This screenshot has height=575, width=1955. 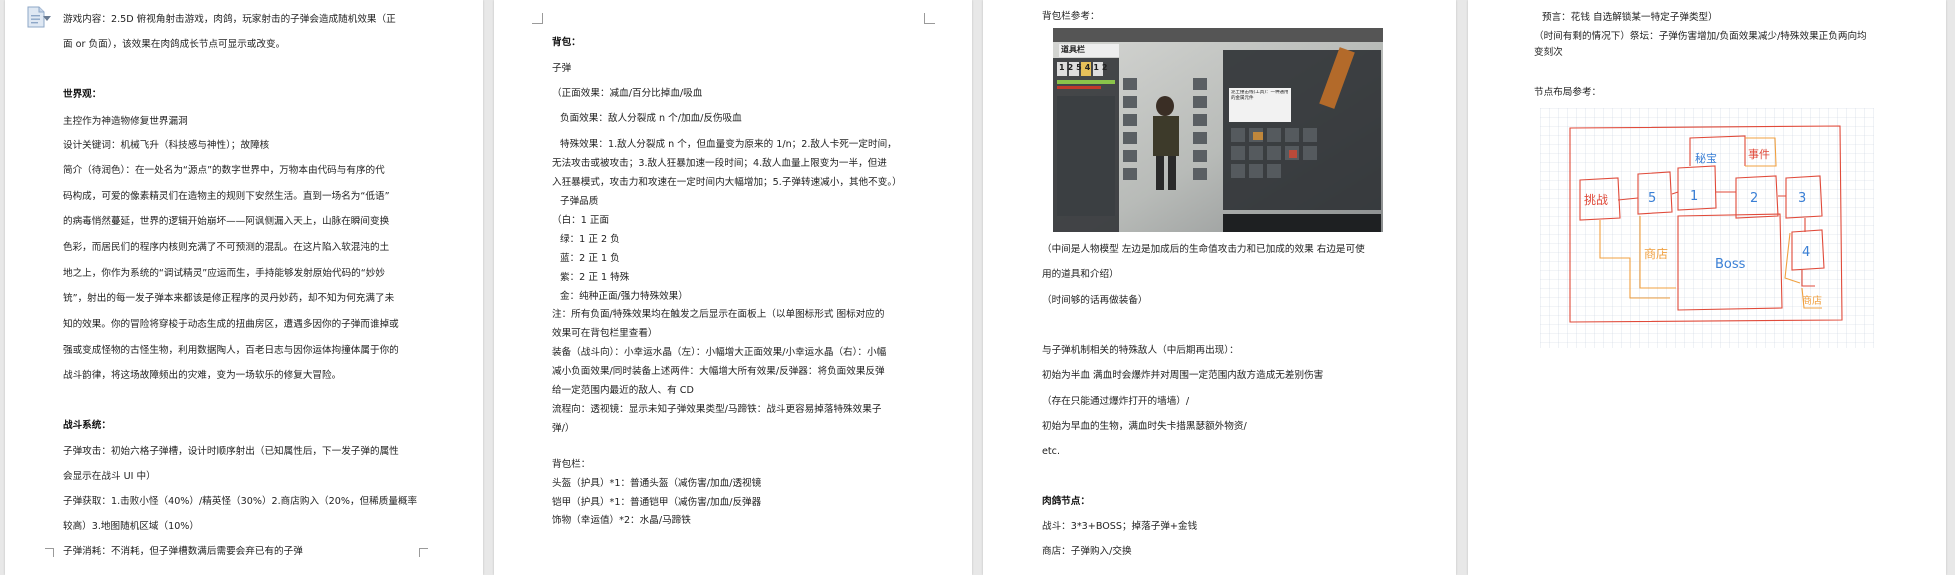 What do you see at coordinates (657, 483) in the screenshot?
I see `text-line: 头盔（护具）*1：普通头盔（减伤害/加血/透视镜` at bounding box center [657, 483].